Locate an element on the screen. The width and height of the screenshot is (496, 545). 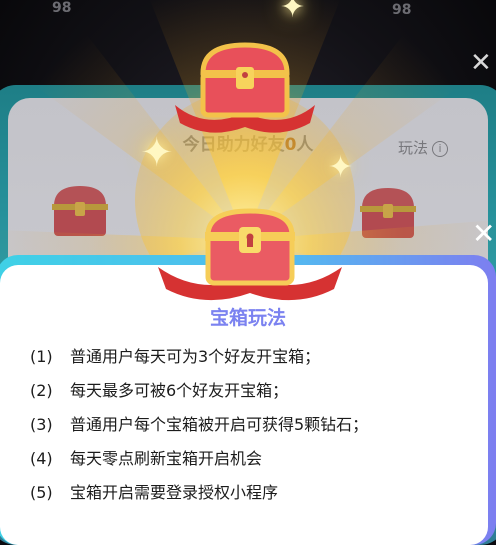
list-item: (5) 宝箱开启需要登录授权小程序 is located at coordinates (199, 493).